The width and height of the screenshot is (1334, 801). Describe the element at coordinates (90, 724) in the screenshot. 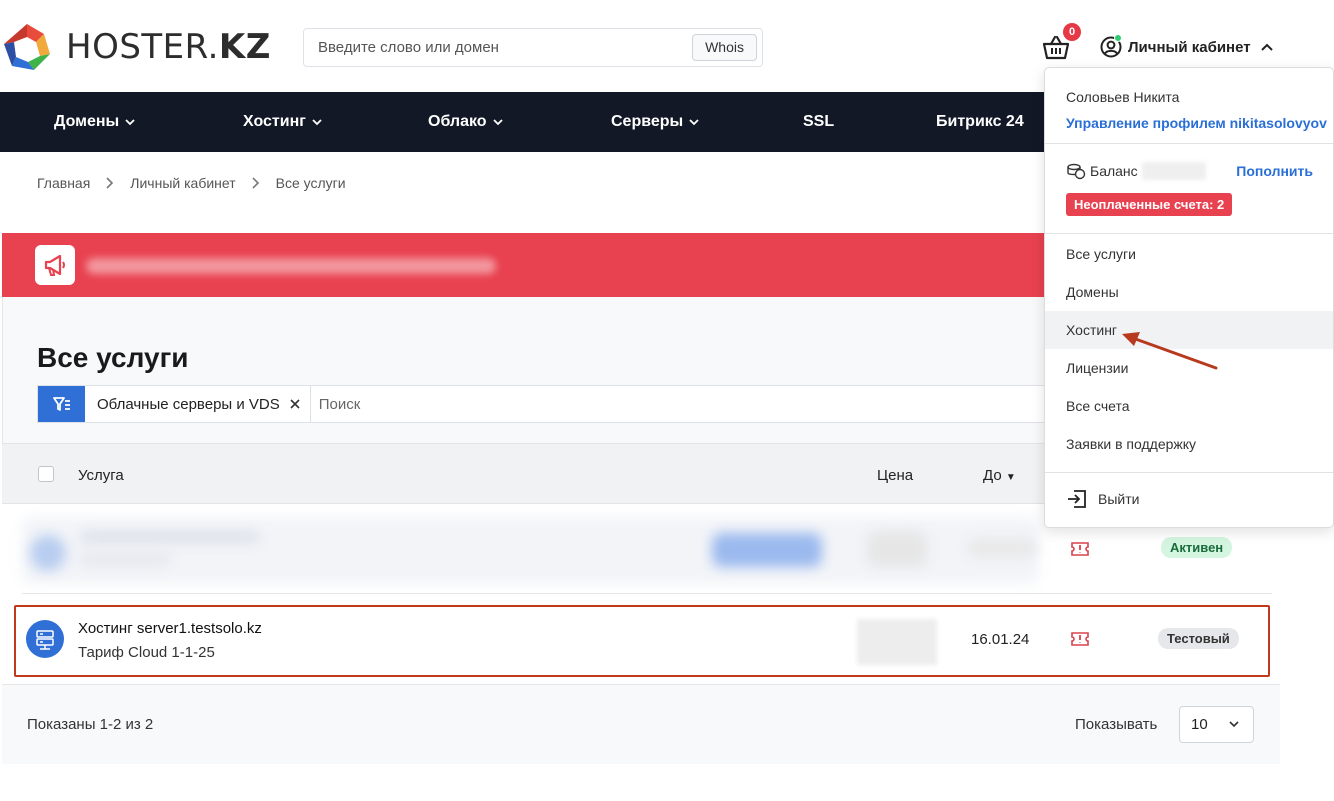

I see `pagination-summary: Показаны 1-2 из 2` at that location.